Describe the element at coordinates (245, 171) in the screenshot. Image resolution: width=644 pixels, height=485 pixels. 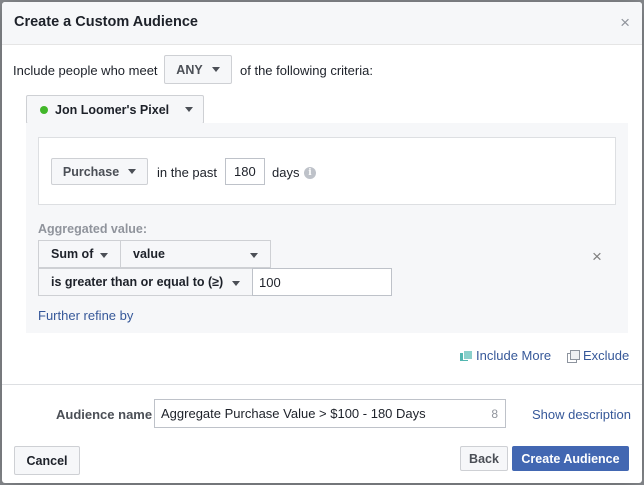
I see `days-input: 180` at that location.